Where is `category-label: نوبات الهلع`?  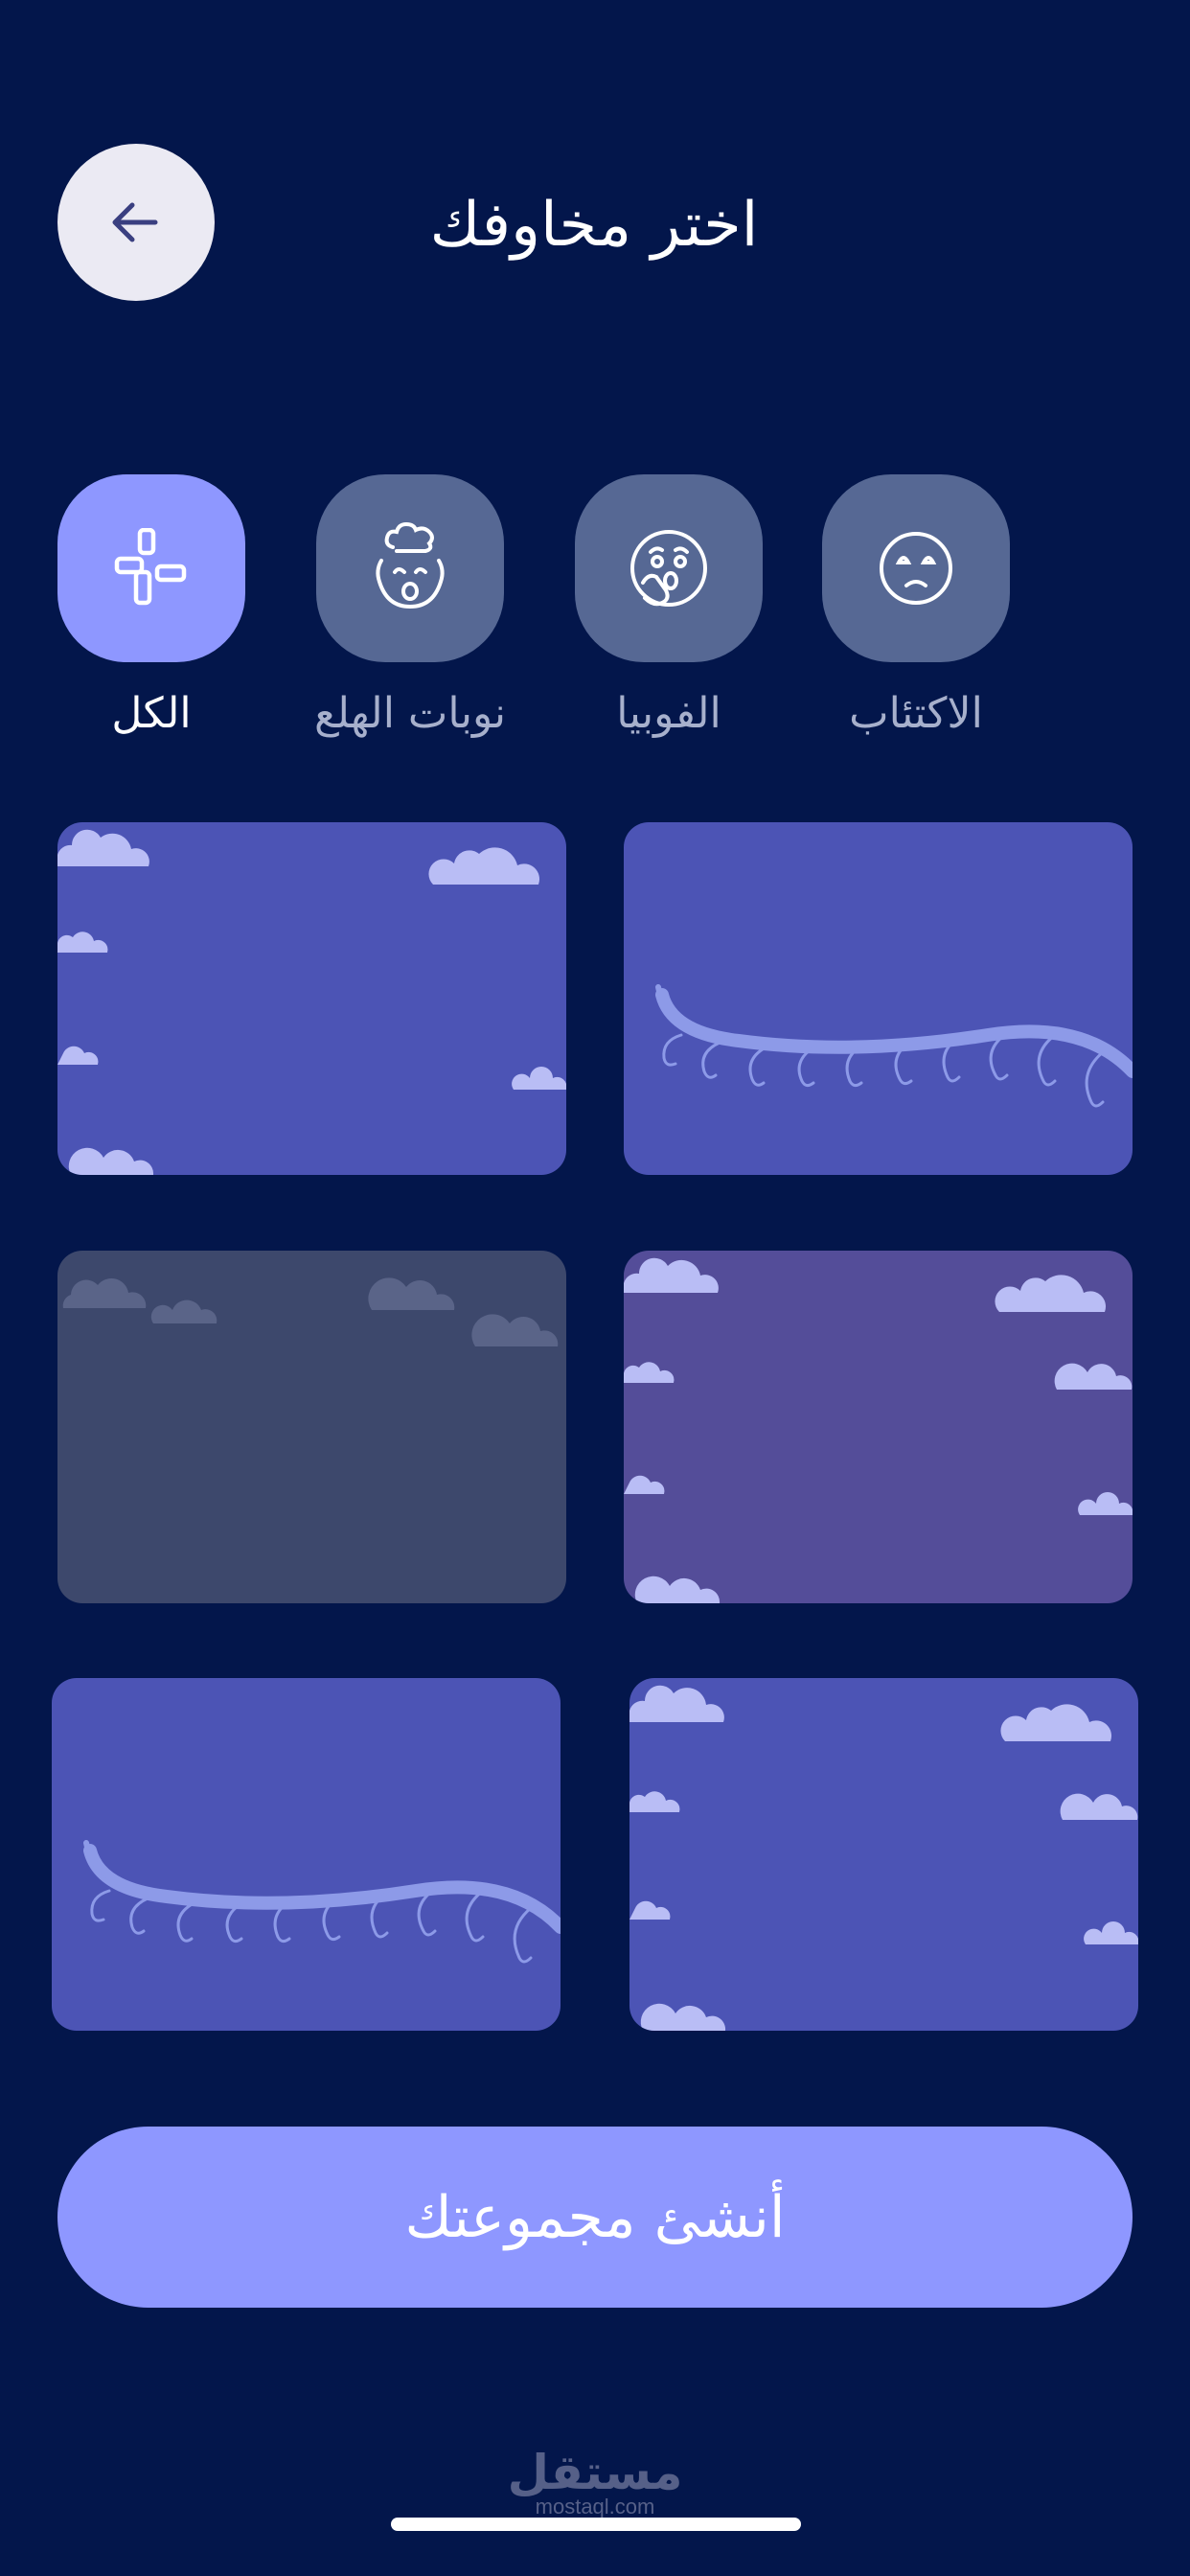
category-label: نوبات الهلع is located at coordinates (410, 713).